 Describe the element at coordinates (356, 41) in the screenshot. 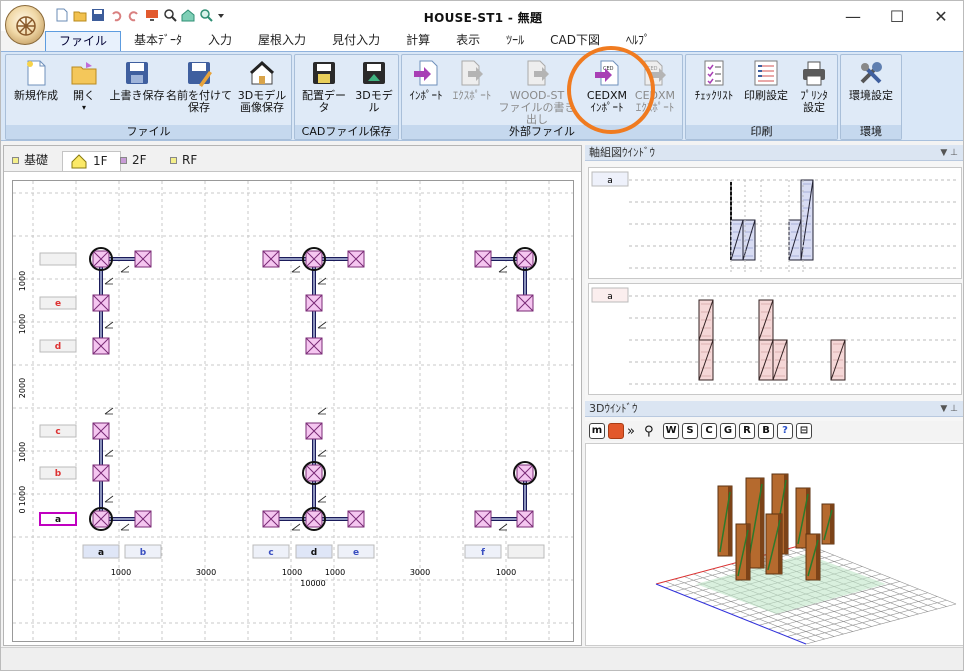

I see `tab-elevation-input: 見付入力` at that location.